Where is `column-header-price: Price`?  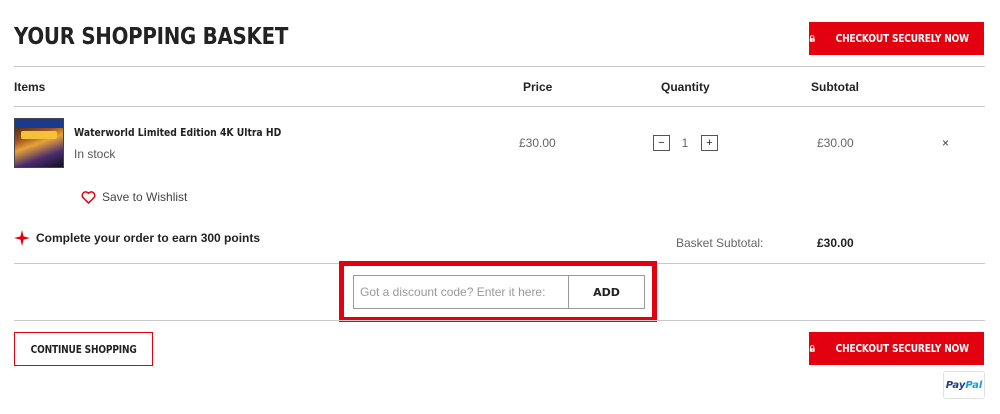 column-header-price: Price is located at coordinates (538, 87).